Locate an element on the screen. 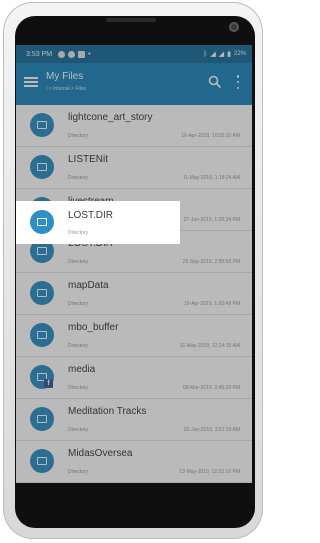  bluetooth-icon: ᛒ is located at coordinates (205, 54).